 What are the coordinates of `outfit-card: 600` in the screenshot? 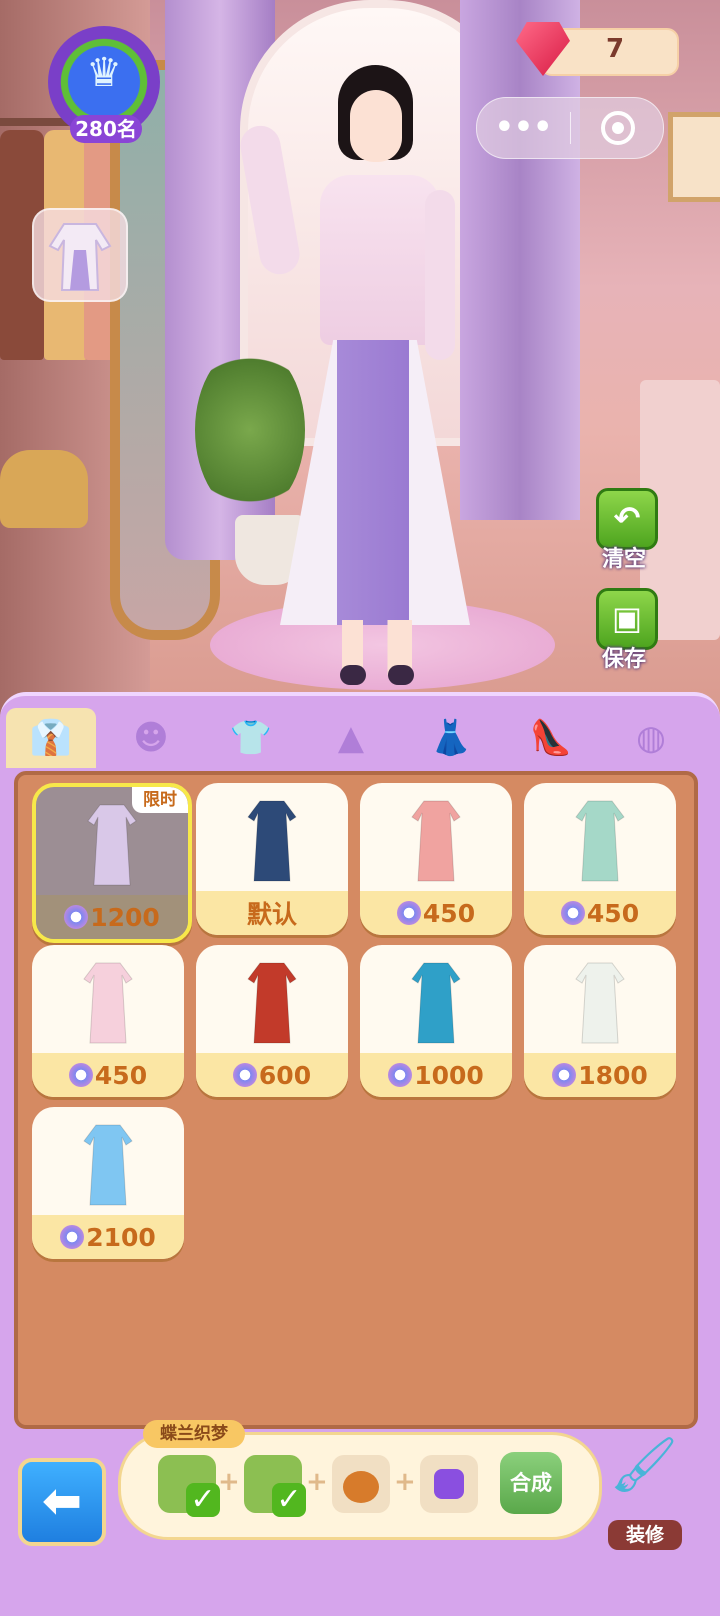 It's located at (272, 1021).